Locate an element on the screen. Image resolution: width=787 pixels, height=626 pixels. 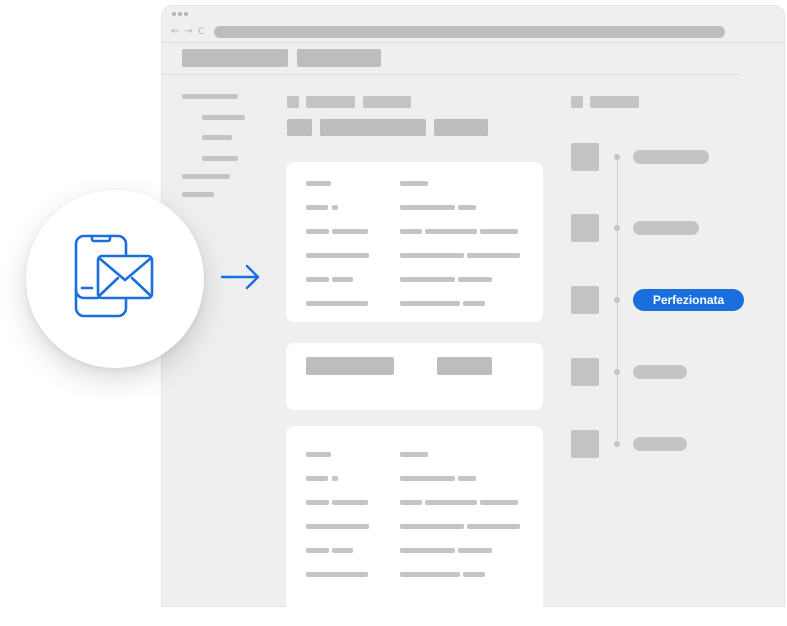
summary-card is located at coordinates (414, 376).